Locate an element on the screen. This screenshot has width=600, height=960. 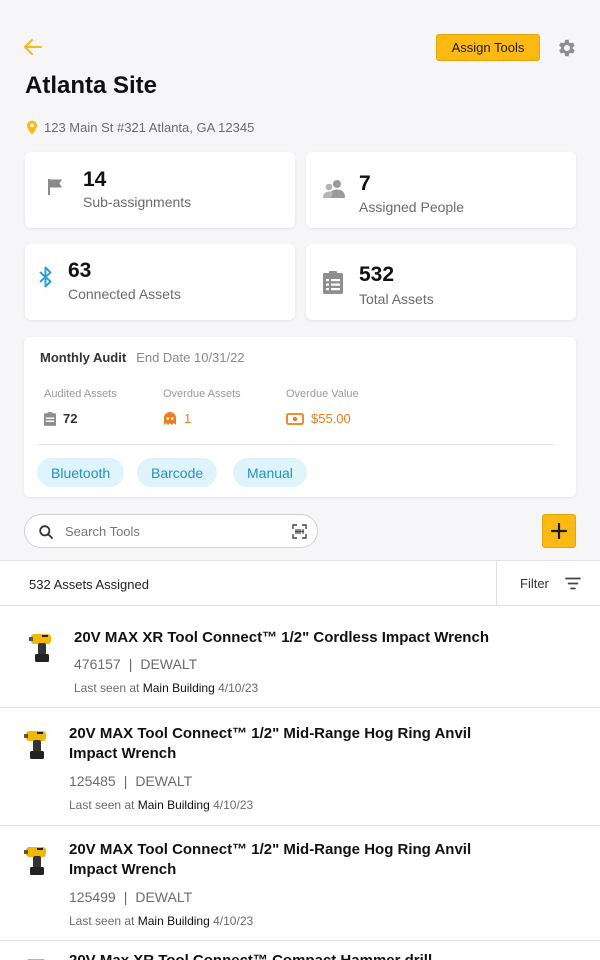
sub-assignments-count: 14 is located at coordinates (95, 179).